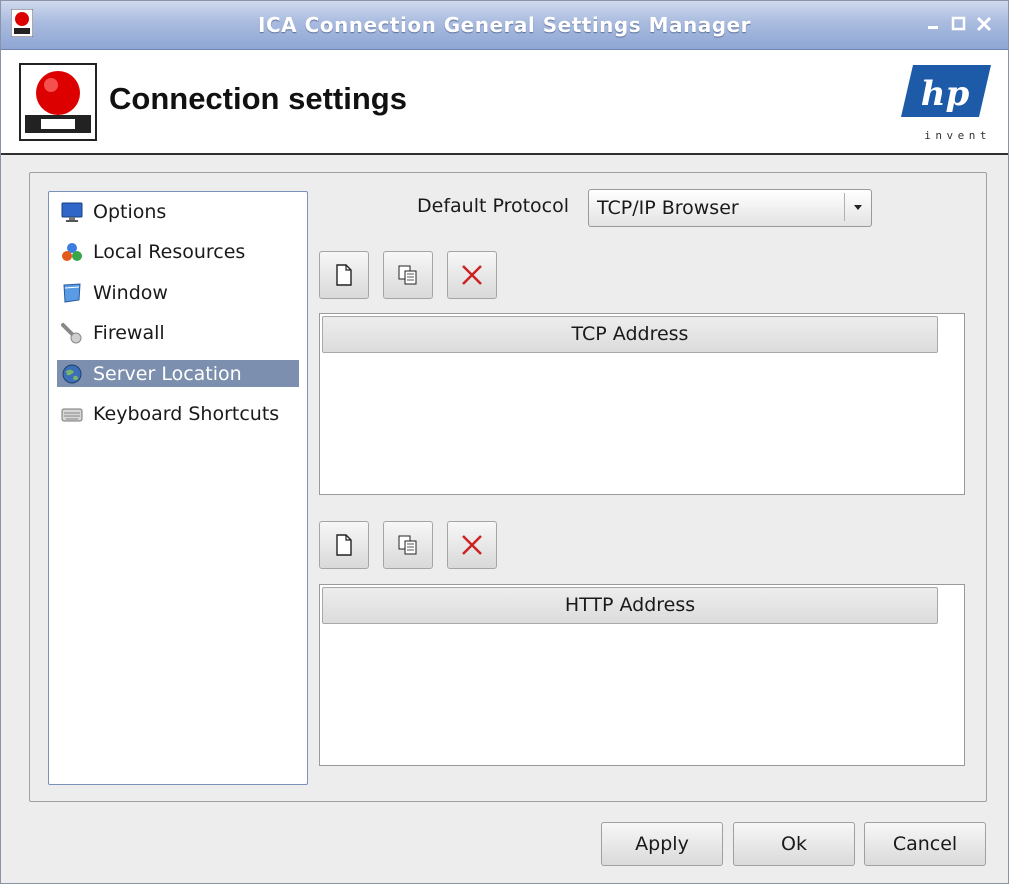 This screenshot has width=1009, height=884. I want to click on close-icon, so click(984, 24).